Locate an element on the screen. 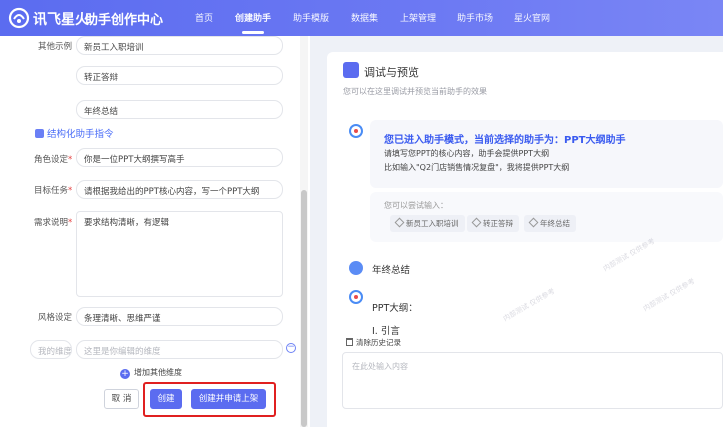 Image resolution: width=723 pixels, height=427 pixels. user-message: 年终总结 is located at coordinates (391, 270).